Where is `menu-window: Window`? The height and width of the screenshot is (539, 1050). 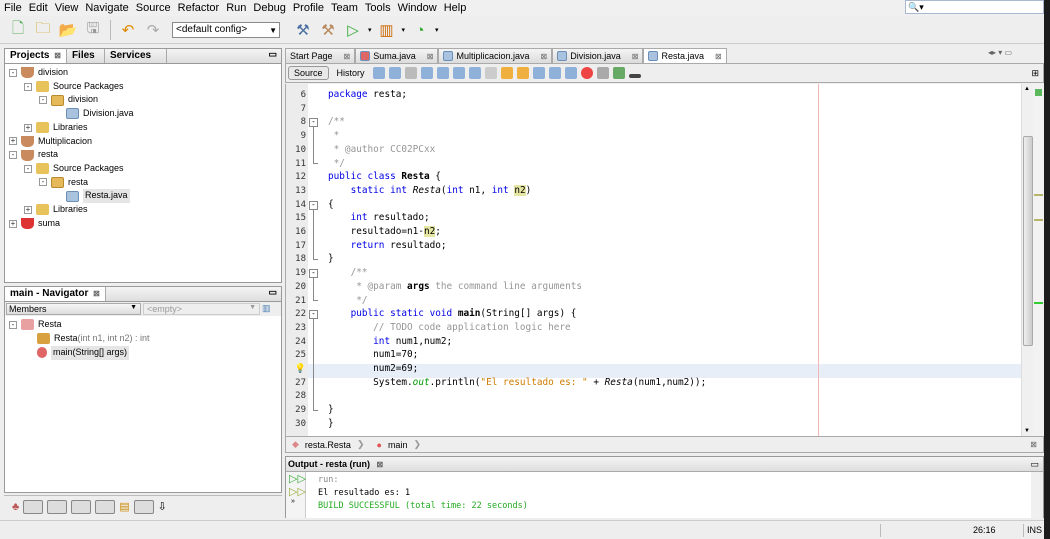 menu-window: Window is located at coordinates (417, 8).